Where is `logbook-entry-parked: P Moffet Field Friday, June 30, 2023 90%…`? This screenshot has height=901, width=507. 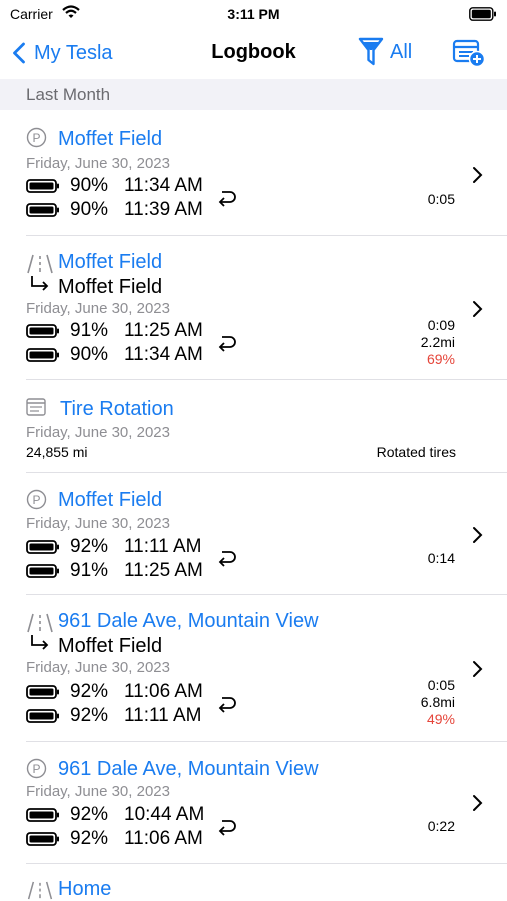
logbook-entry-parked: P Moffet Field Friday, June 30, 2023 90%… is located at coordinates (253, 173).